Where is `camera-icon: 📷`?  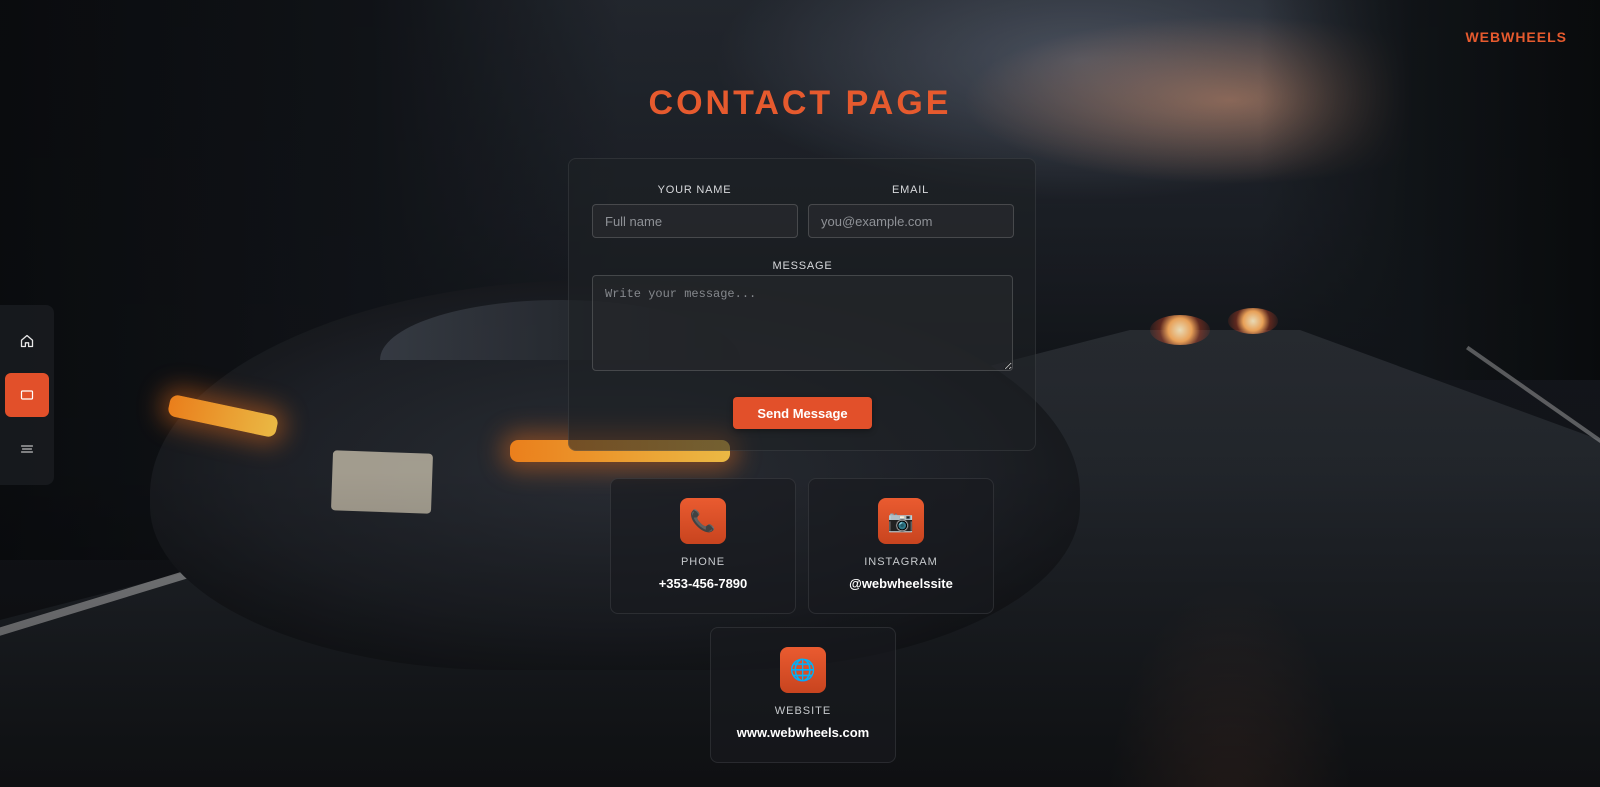 camera-icon: 📷 is located at coordinates (901, 521).